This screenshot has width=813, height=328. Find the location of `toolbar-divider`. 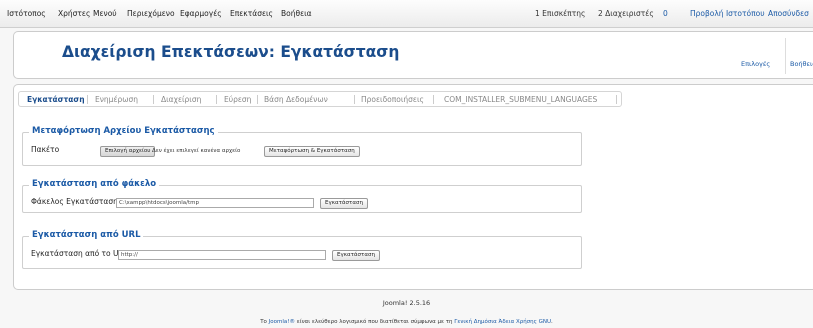

toolbar-divider is located at coordinates (785, 56).